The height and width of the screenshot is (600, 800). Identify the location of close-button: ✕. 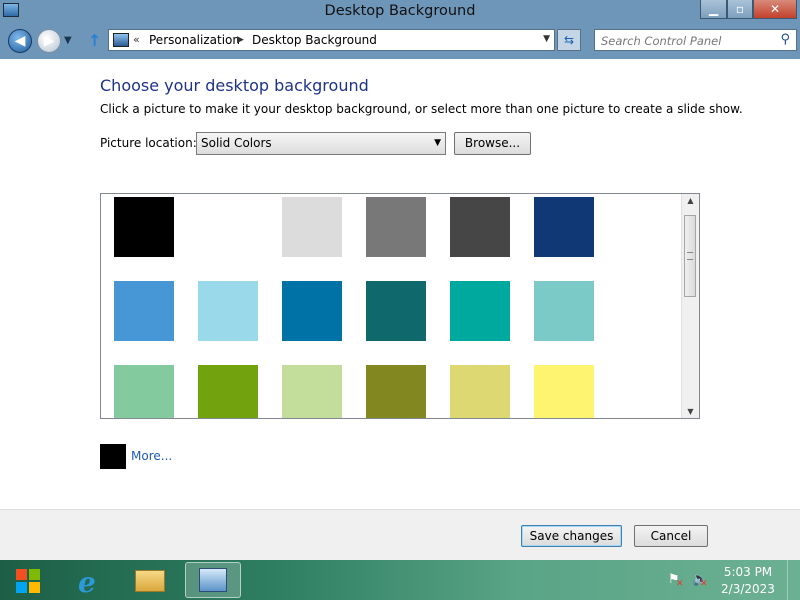
(775, 9).